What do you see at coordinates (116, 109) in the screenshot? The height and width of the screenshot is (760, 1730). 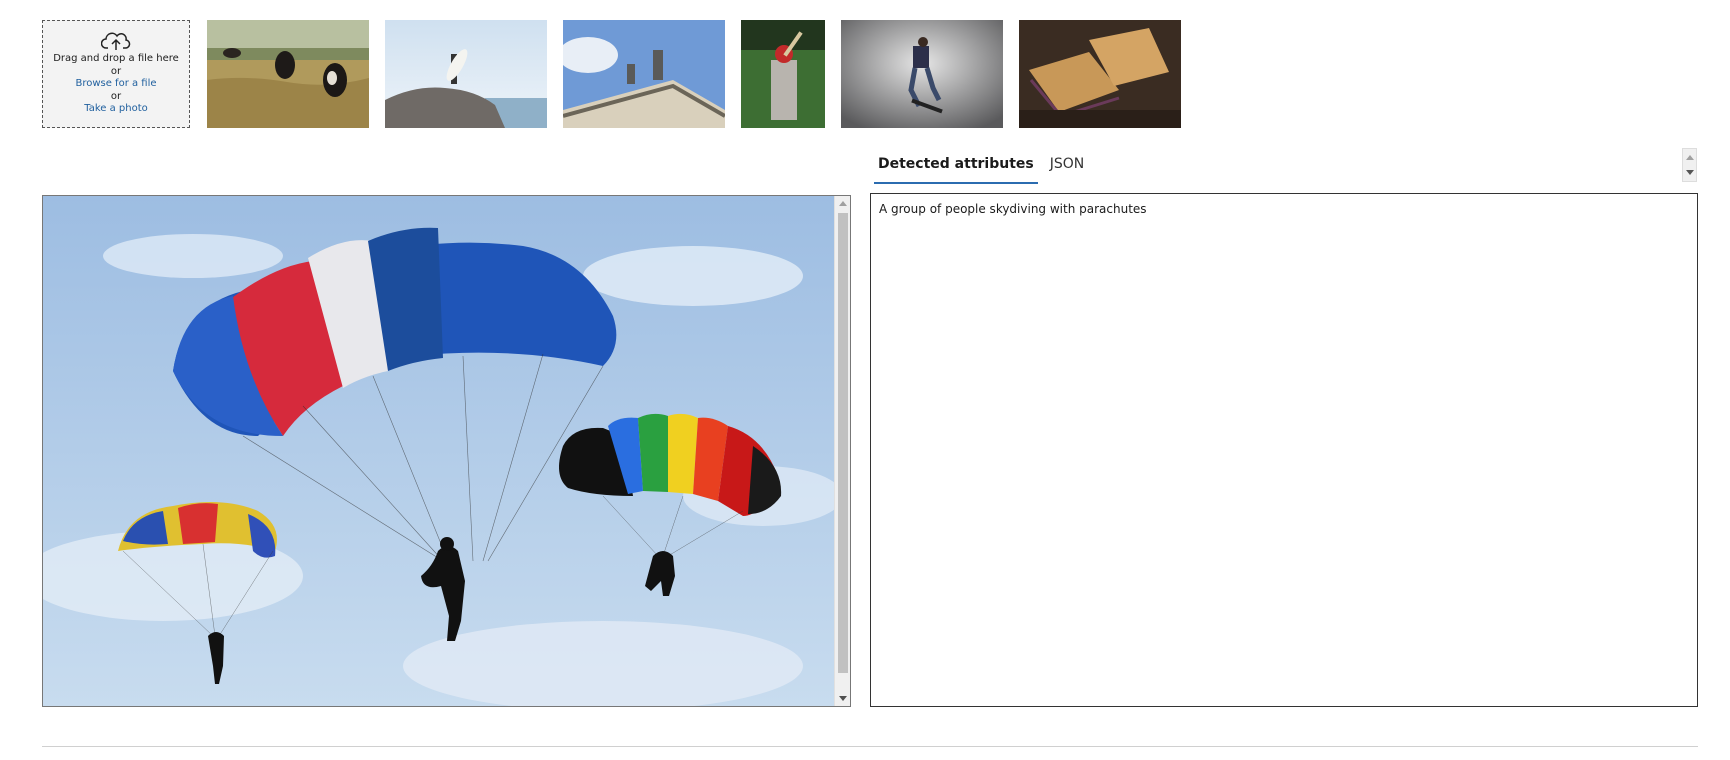 I see `take-photo-link: Take a photo` at bounding box center [116, 109].